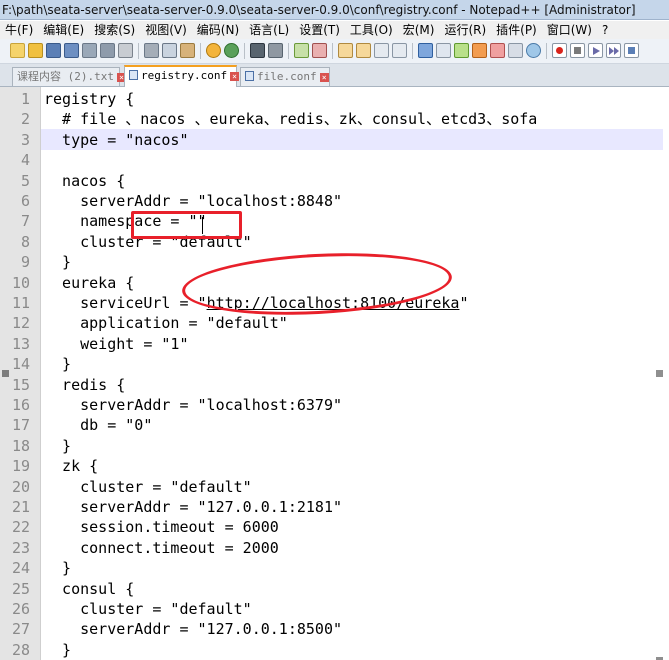 This screenshot has width=669, height=660. What do you see at coordinates (116, 344) in the screenshot?
I see `code-line: weight = "1"` at bounding box center [116, 344].